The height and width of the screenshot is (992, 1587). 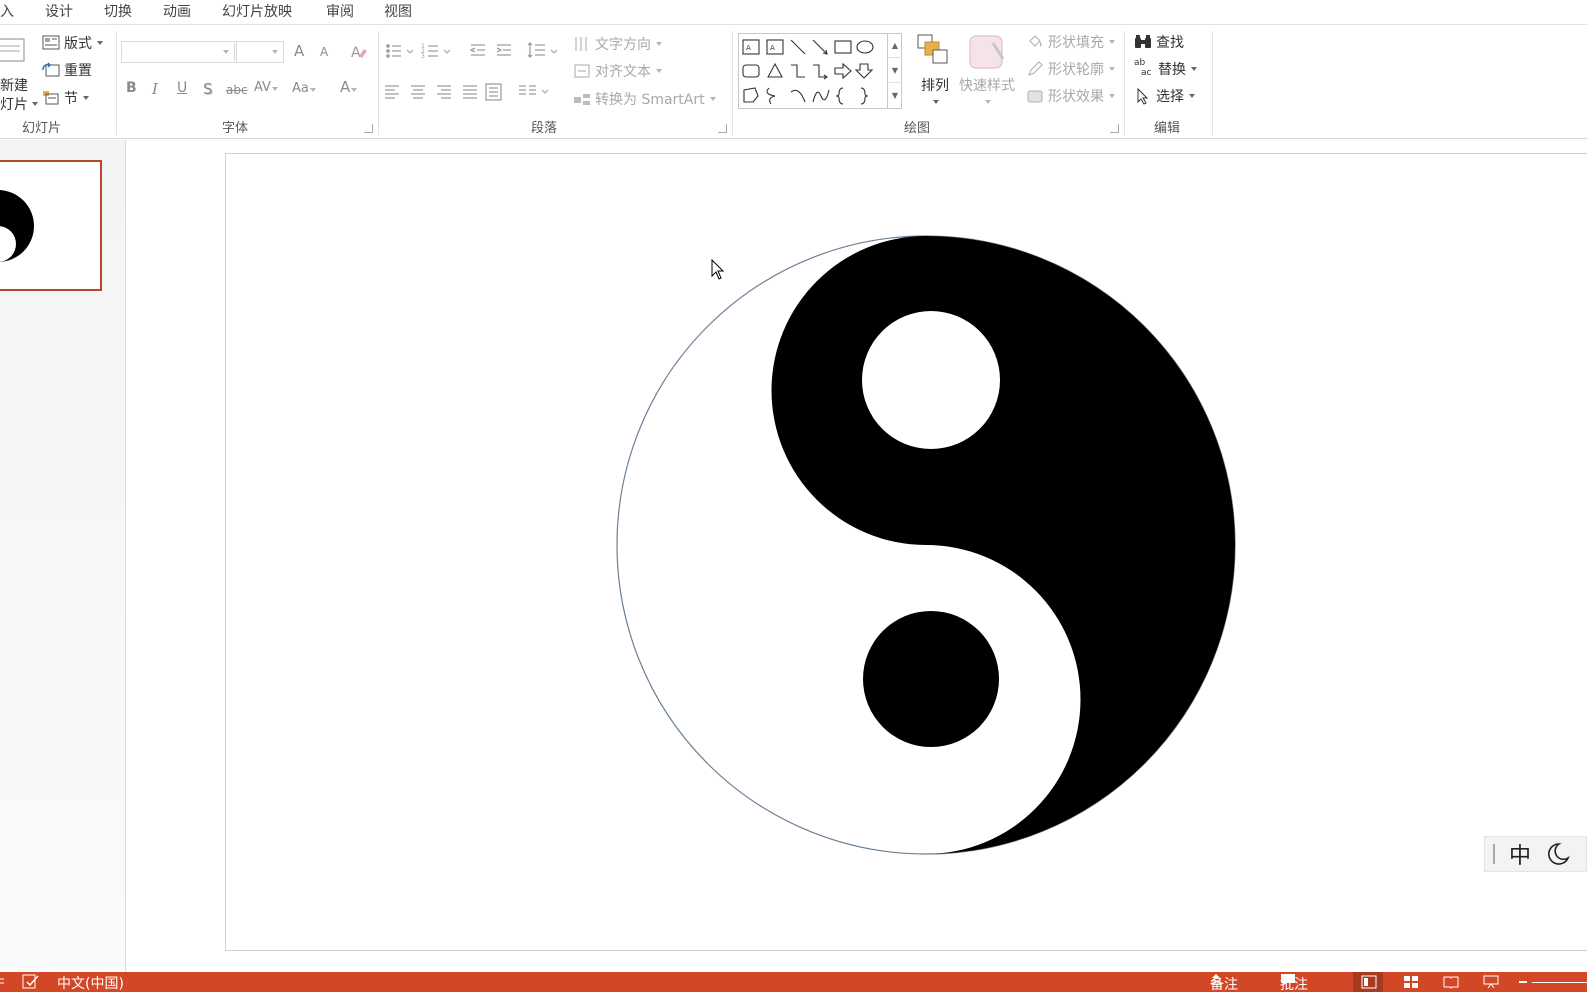 I want to click on font-name-combo, so click(x=178, y=52).